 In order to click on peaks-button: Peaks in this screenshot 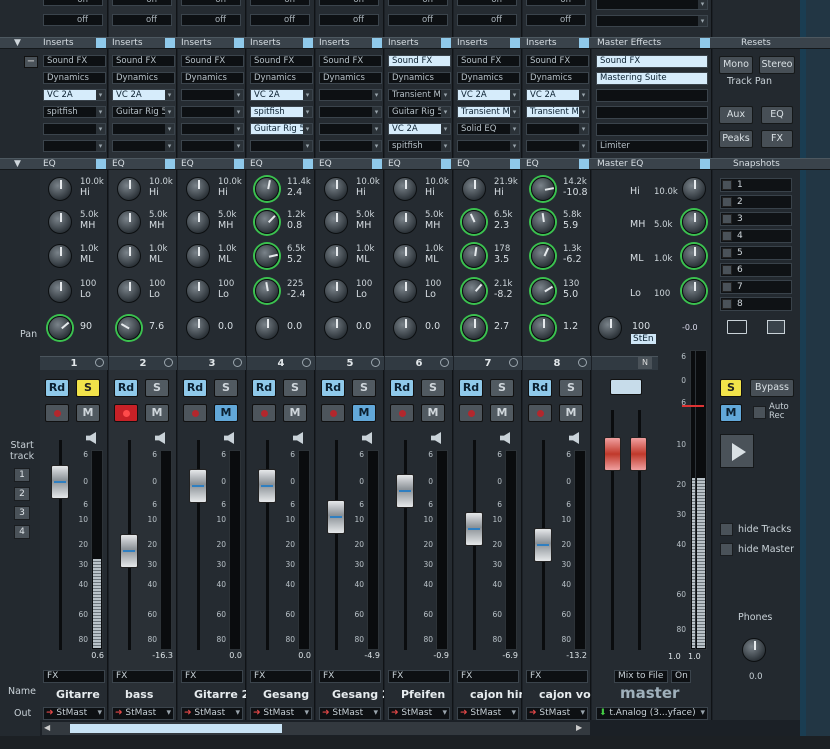, I will do `click(736, 139)`.